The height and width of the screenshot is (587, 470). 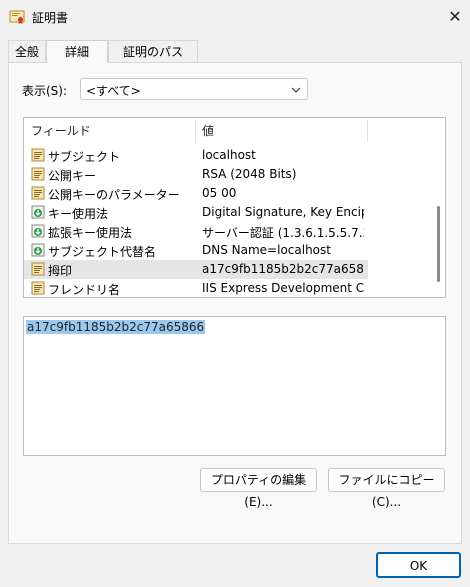 I want to click on row-field-value: DNS Name=localhost, so click(x=266, y=250).